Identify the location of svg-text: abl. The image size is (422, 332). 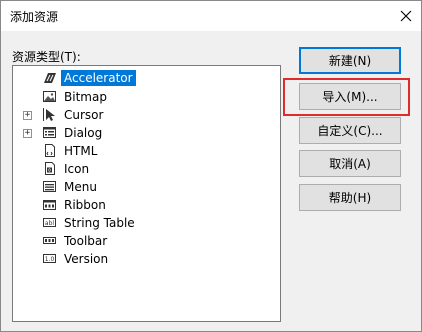
(49, 223).